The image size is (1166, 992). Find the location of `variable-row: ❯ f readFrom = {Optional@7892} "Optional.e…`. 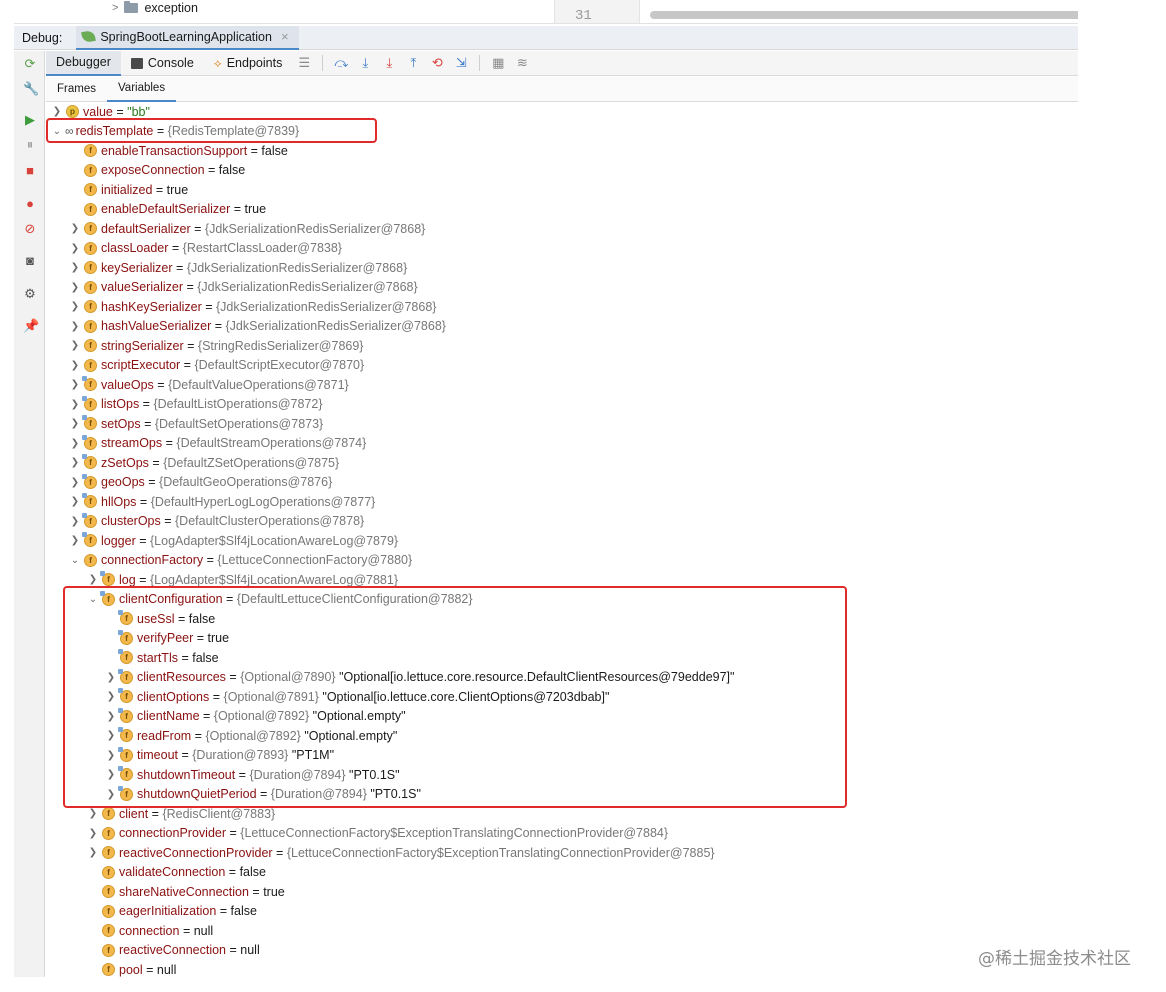

variable-row: ❯ f readFrom = {Optional@7892} "Optional.e… is located at coordinates (250, 736).